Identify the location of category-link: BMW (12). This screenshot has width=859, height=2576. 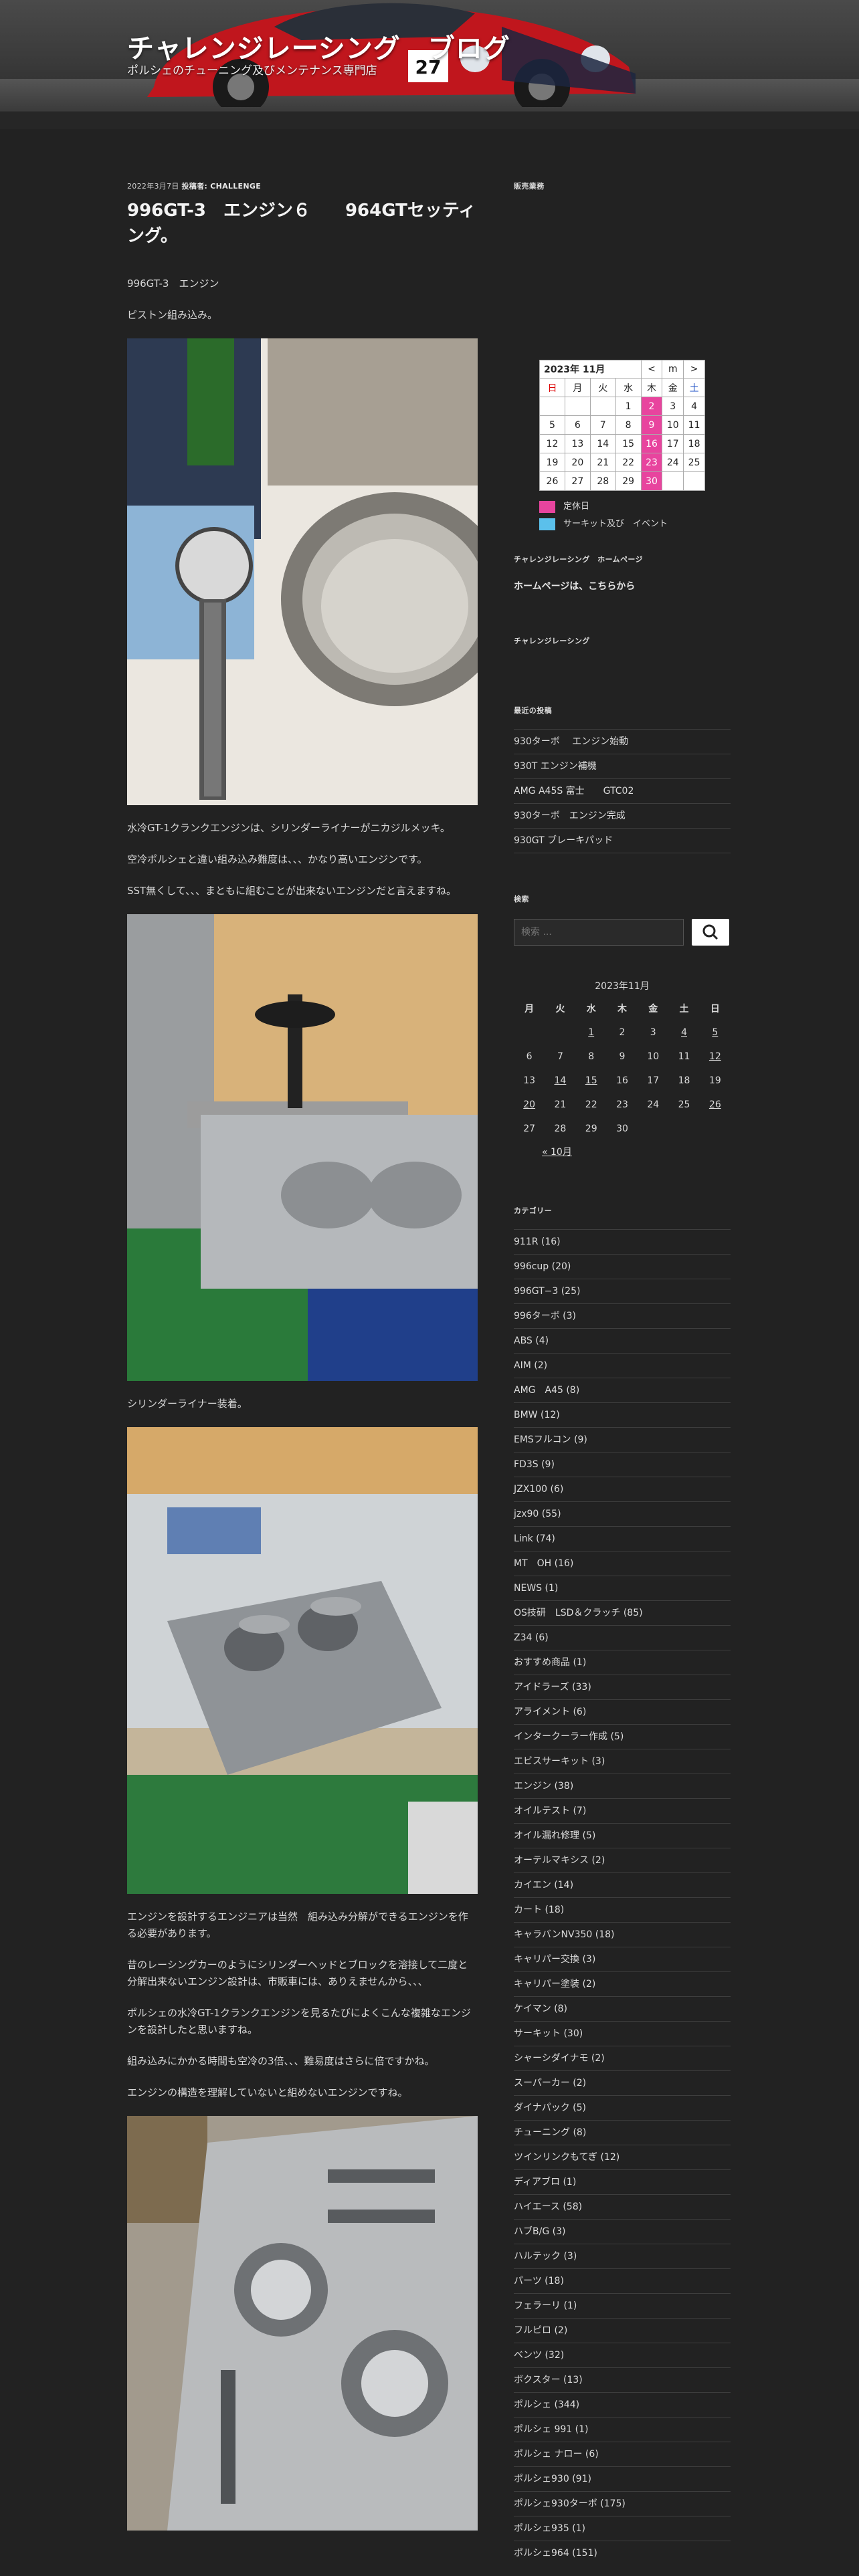
(622, 1414).